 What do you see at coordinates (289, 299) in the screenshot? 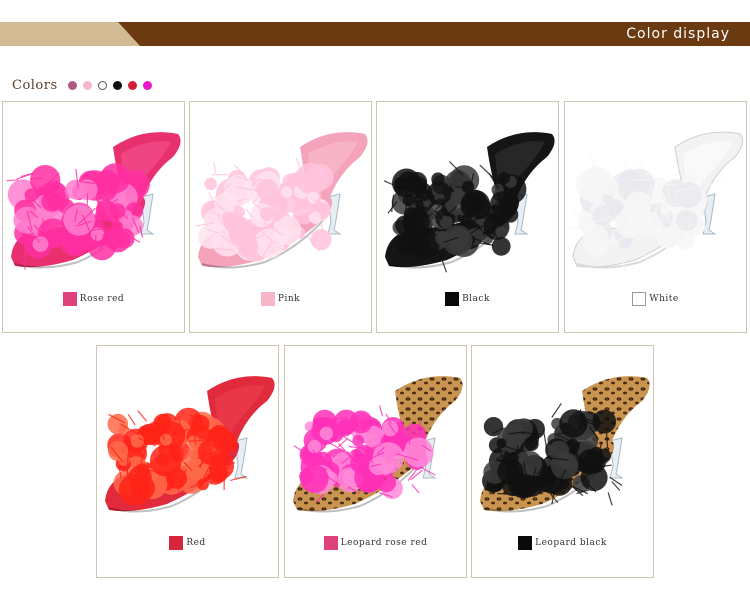
I see `product-label: Pink` at bounding box center [289, 299].